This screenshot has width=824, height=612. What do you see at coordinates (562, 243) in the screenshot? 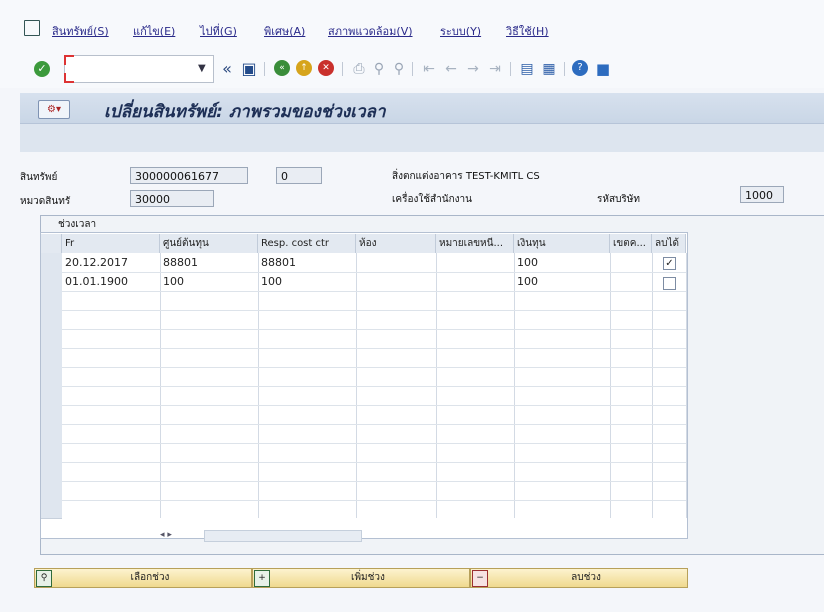
I see `column-header-fund: เงินทุน` at bounding box center [562, 243].